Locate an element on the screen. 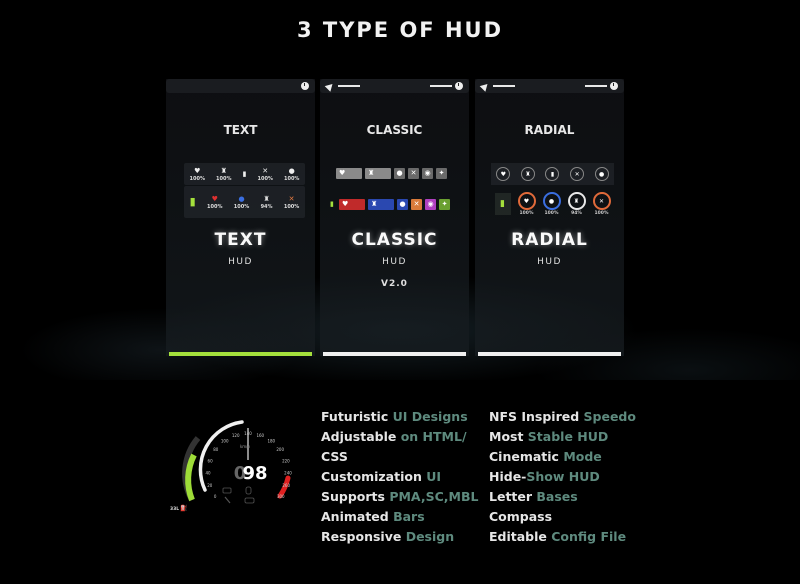  feature-secondary-text: Config File is located at coordinates (589, 536).